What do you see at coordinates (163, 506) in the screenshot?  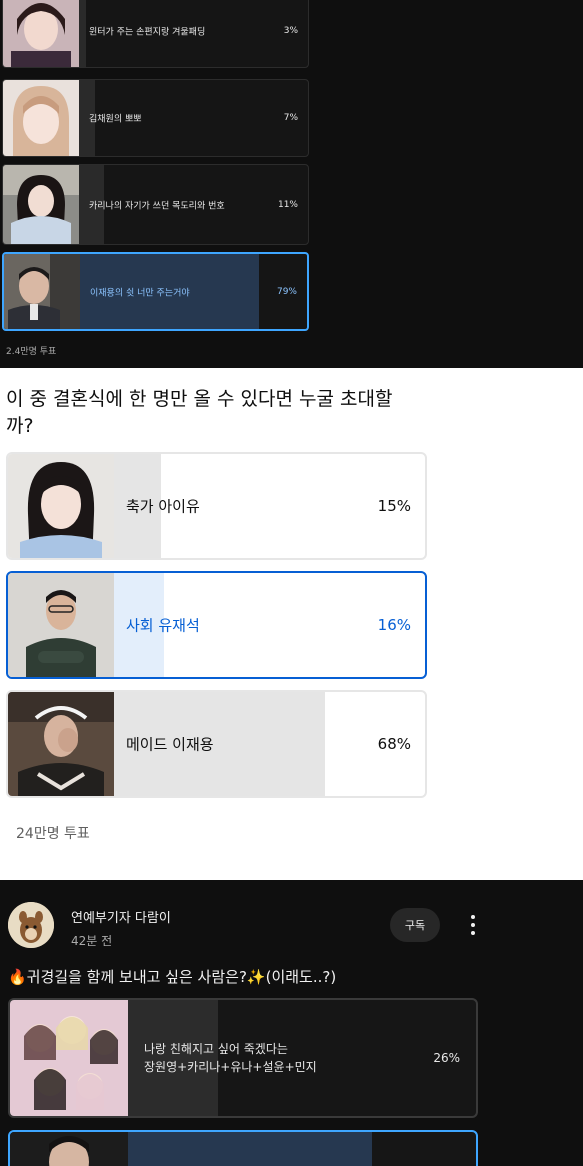 I see `option-label: 축가 아이유` at bounding box center [163, 506].